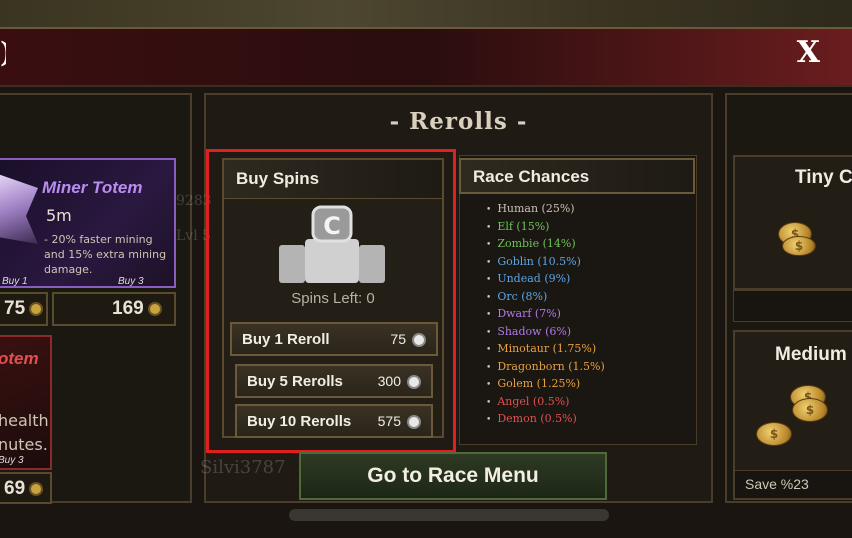 The width and height of the screenshot is (852, 538). What do you see at coordinates (823, 177) in the screenshot?
I see `tiny-coins-title: Tiny C` at bounding box center [823, 177].